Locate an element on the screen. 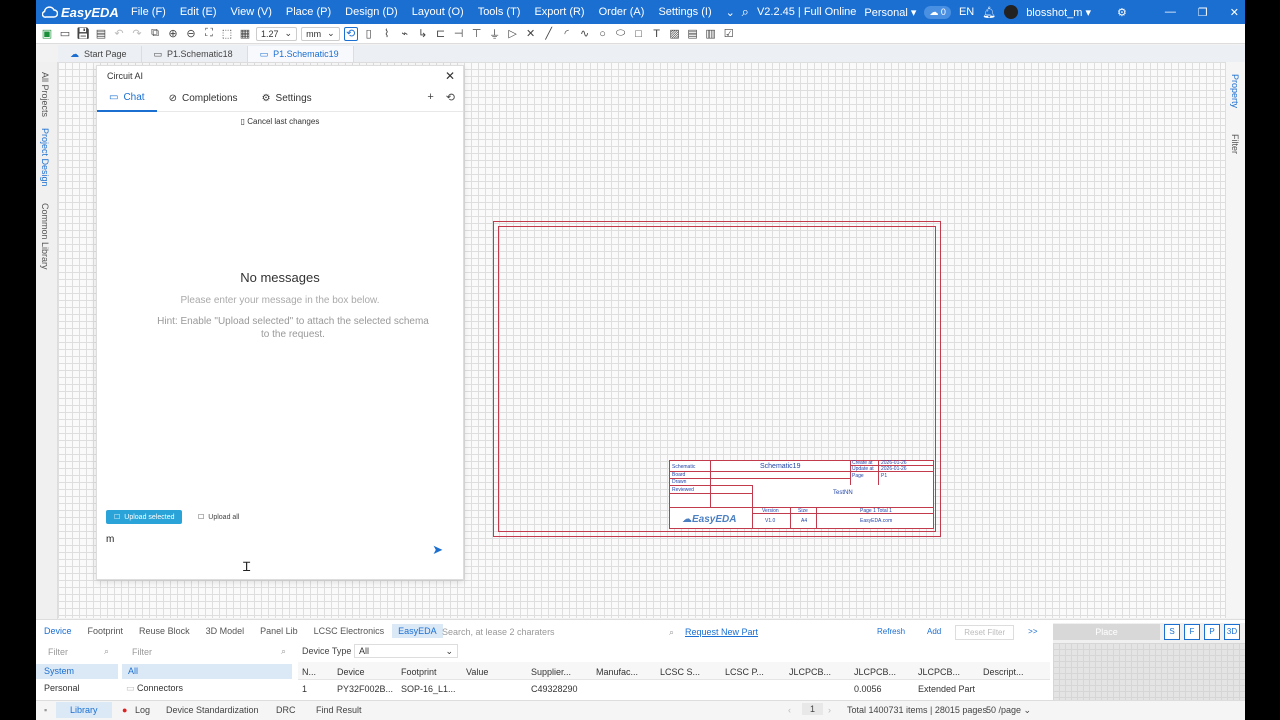 Image resolution: width=1280 pixels, height=720 pixels. rail-property: Property is located at coordinates (1235, 91).